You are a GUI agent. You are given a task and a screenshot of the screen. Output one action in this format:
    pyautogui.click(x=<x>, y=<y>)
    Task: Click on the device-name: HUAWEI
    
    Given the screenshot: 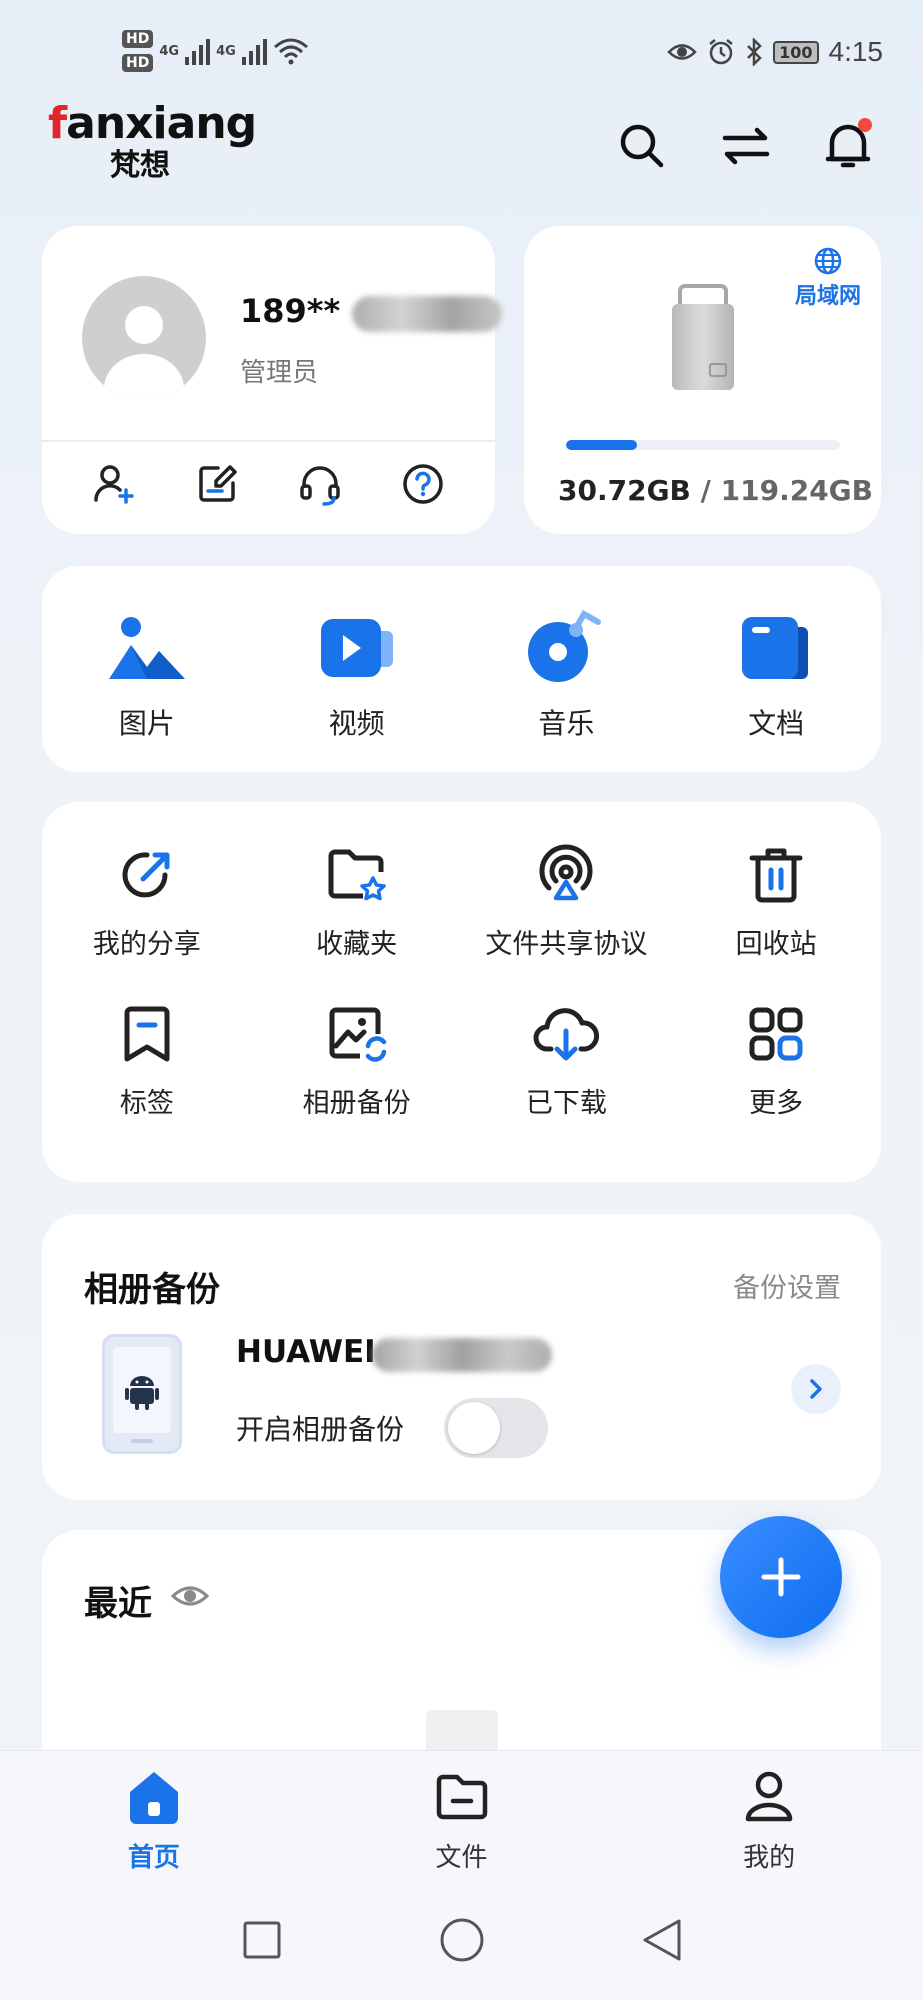 What is the action you would take?
    pyautogui.click(x=306, y=1352)
    